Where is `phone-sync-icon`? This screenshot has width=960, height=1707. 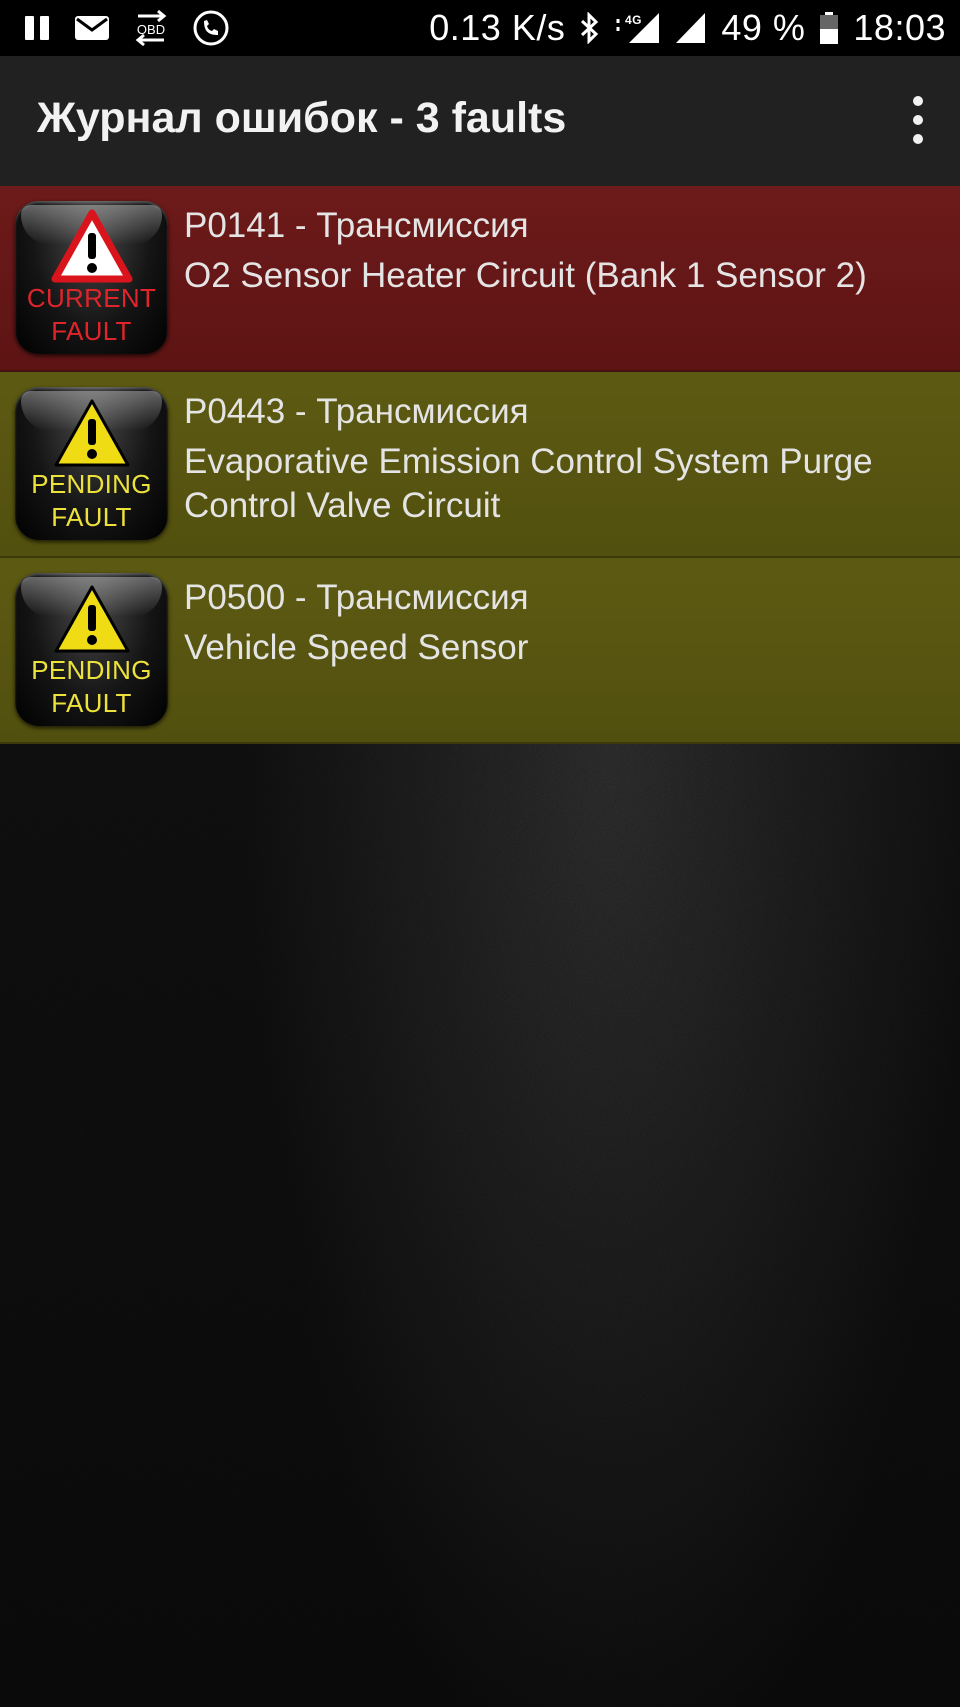
phone-sync-icon is located at coordinates (211, 28).